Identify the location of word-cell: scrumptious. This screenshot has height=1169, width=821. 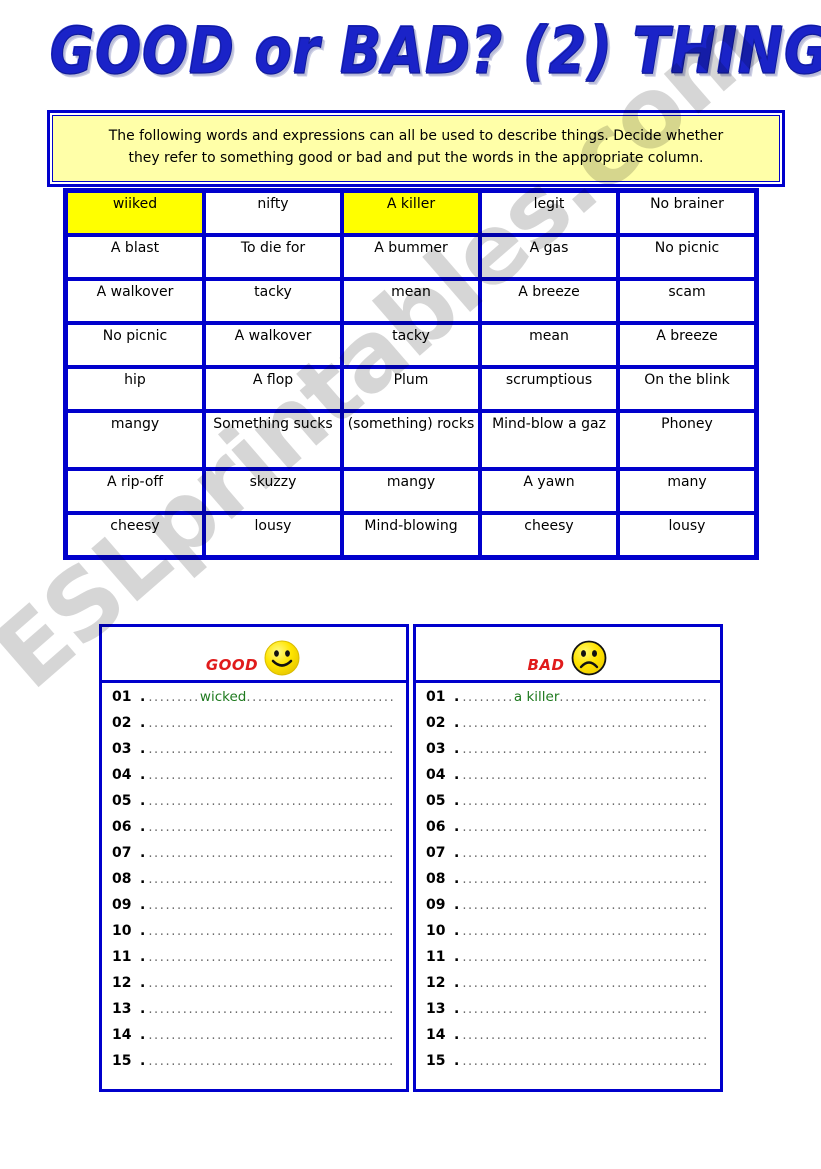
(549, 389).